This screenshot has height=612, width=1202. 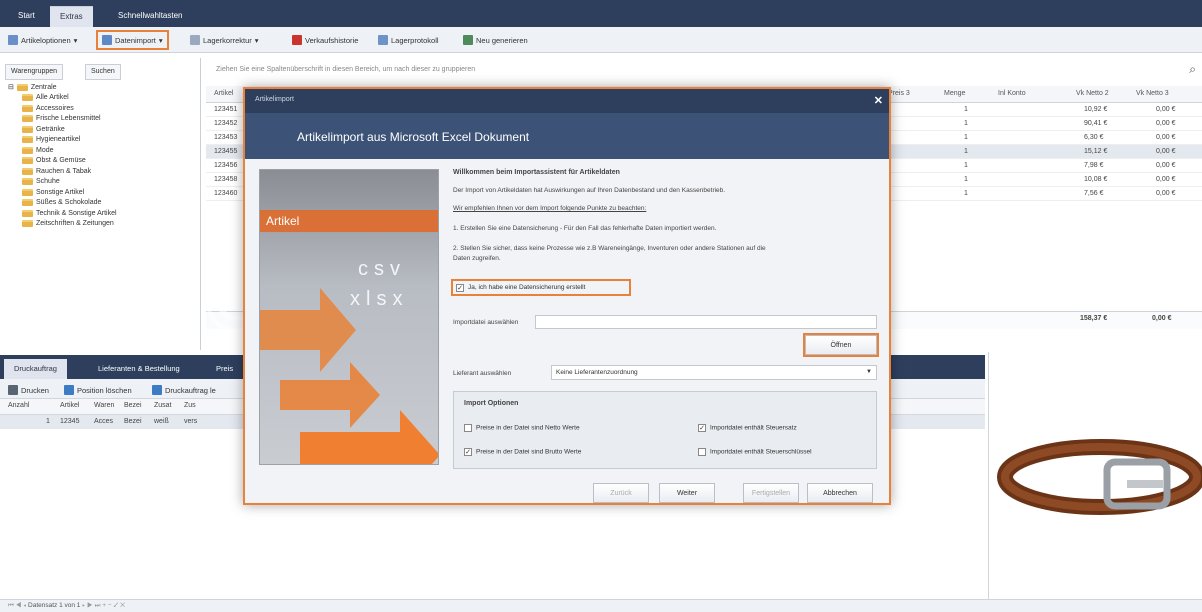 What do you see at coordinates (18, 405) in the screenshot?
I see `column-header: Anzahl` at bounding box center [18, 405].